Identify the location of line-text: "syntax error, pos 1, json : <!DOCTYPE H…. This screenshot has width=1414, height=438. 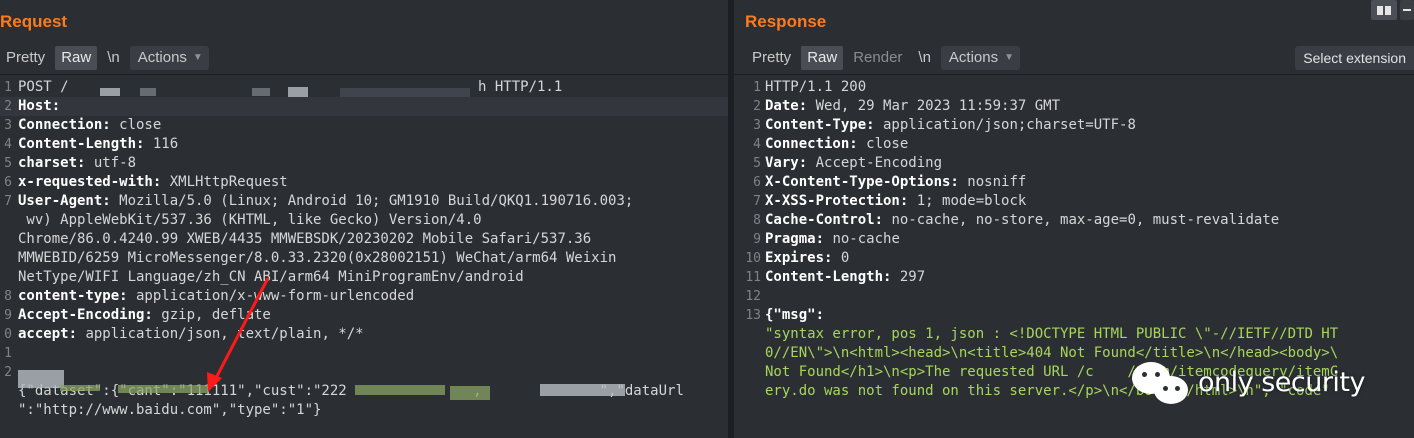
(1052, 334).